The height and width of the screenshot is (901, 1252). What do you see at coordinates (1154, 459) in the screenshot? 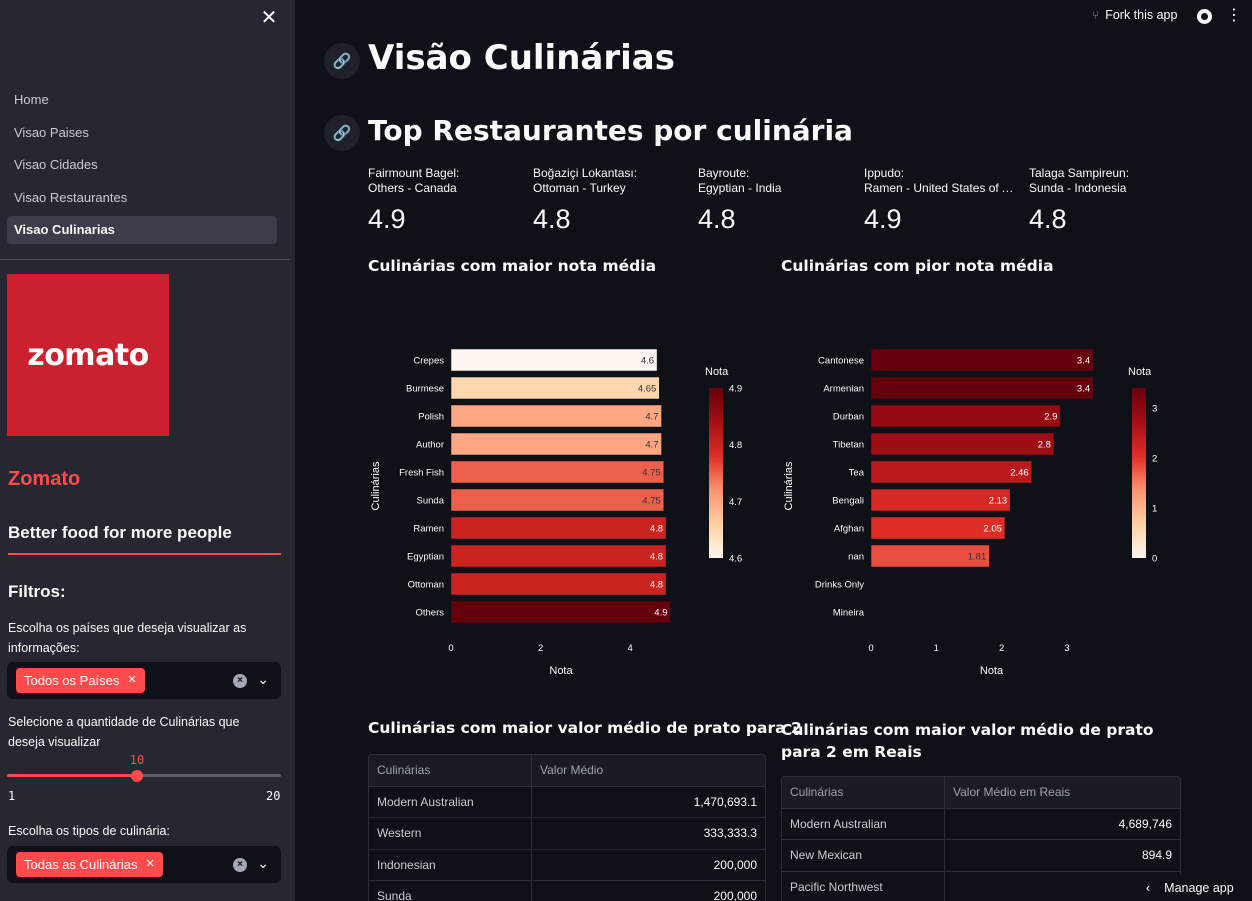
I see `colorbar-tick: 2` at bounding box center [1154, 459].